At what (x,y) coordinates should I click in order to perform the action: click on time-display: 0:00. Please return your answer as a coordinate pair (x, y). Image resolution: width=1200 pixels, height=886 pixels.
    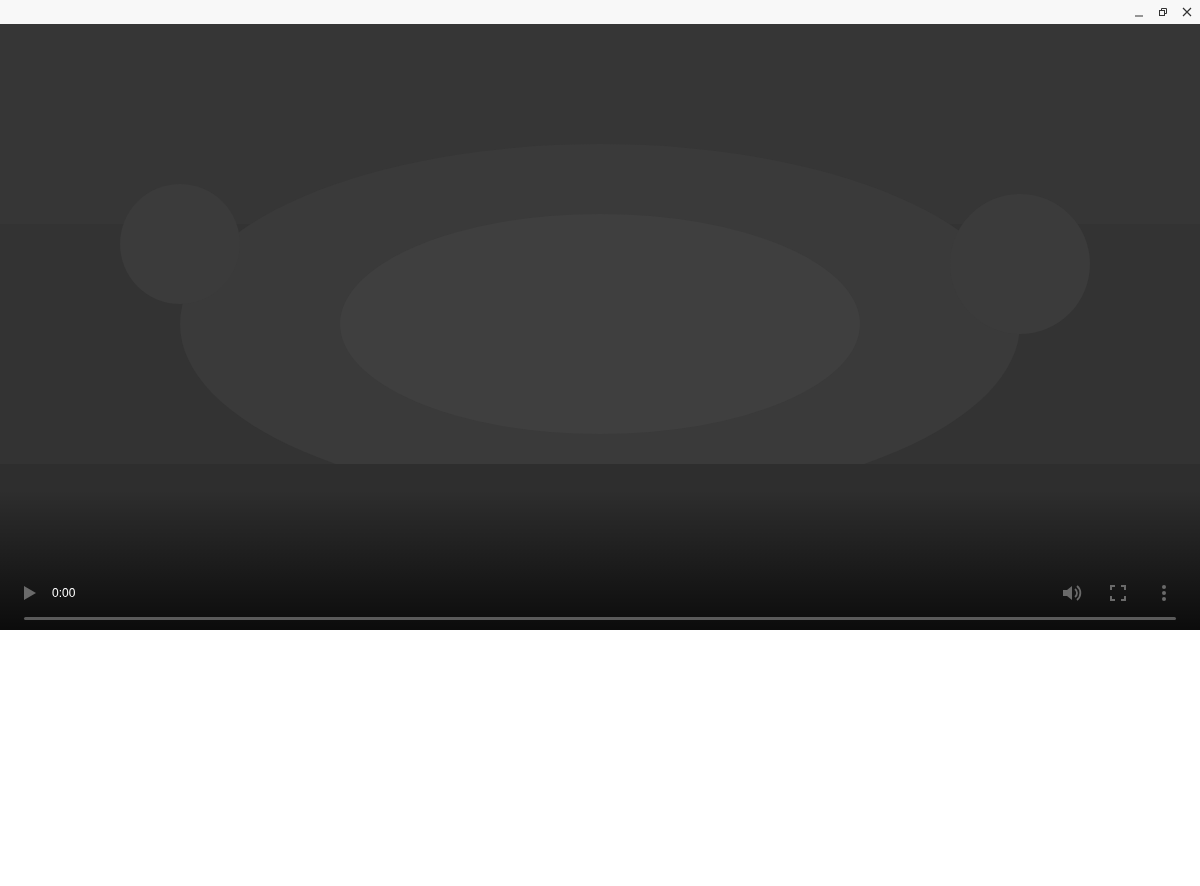
    Looking at the image, I should click on (64, 593).